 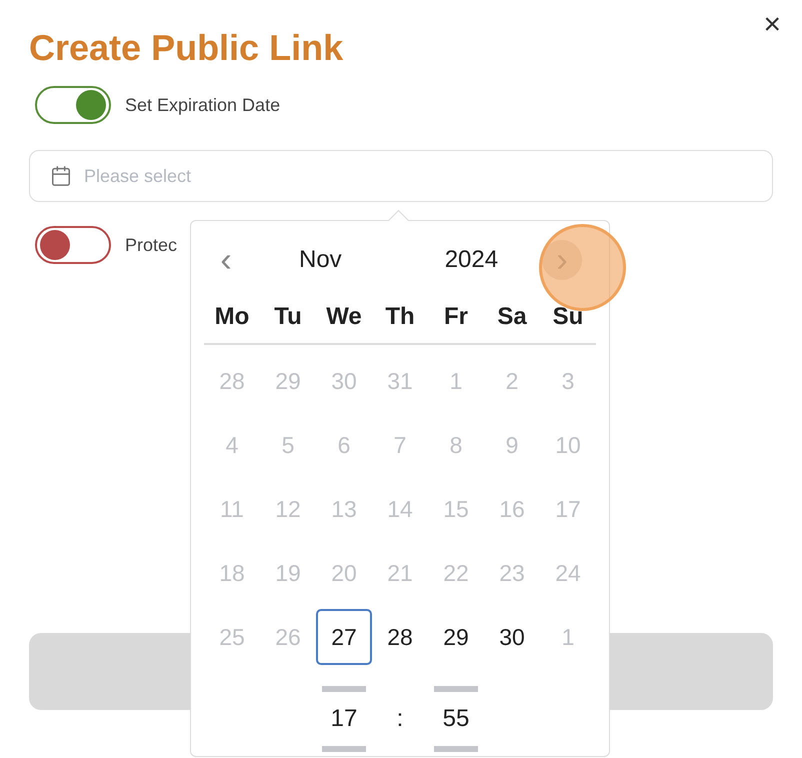 I want to click on day-cell: 30, so click(x=512, y=637).